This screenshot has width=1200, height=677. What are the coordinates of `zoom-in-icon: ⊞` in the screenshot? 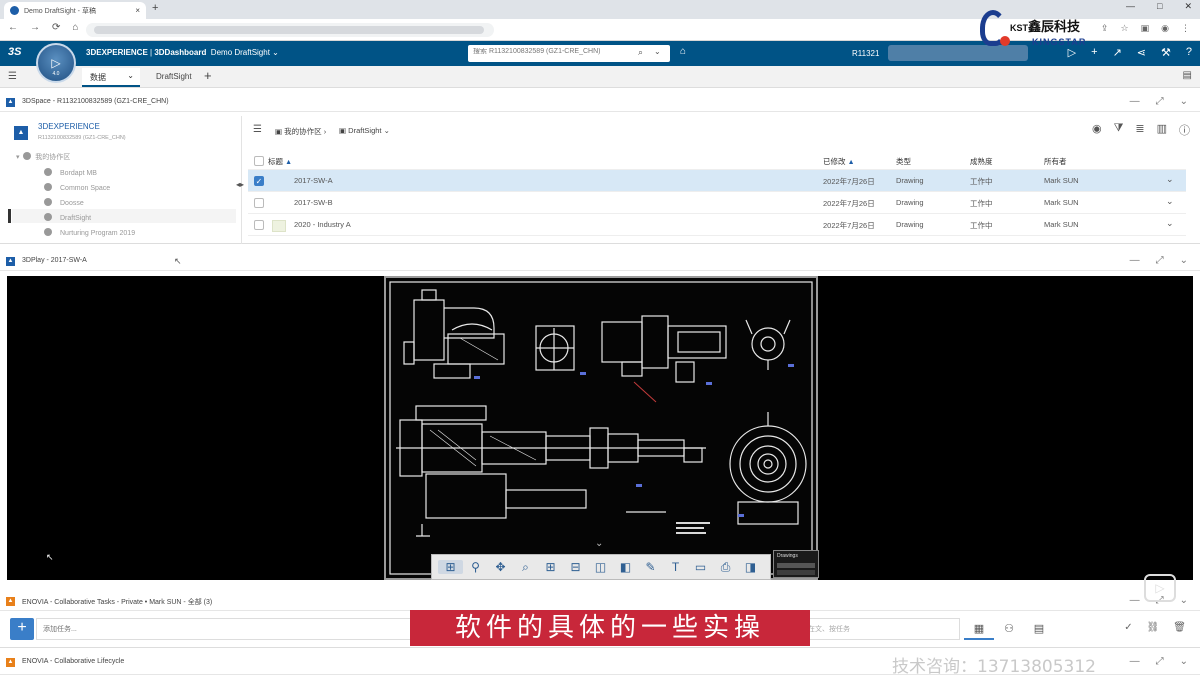 It's located at (550, 567).